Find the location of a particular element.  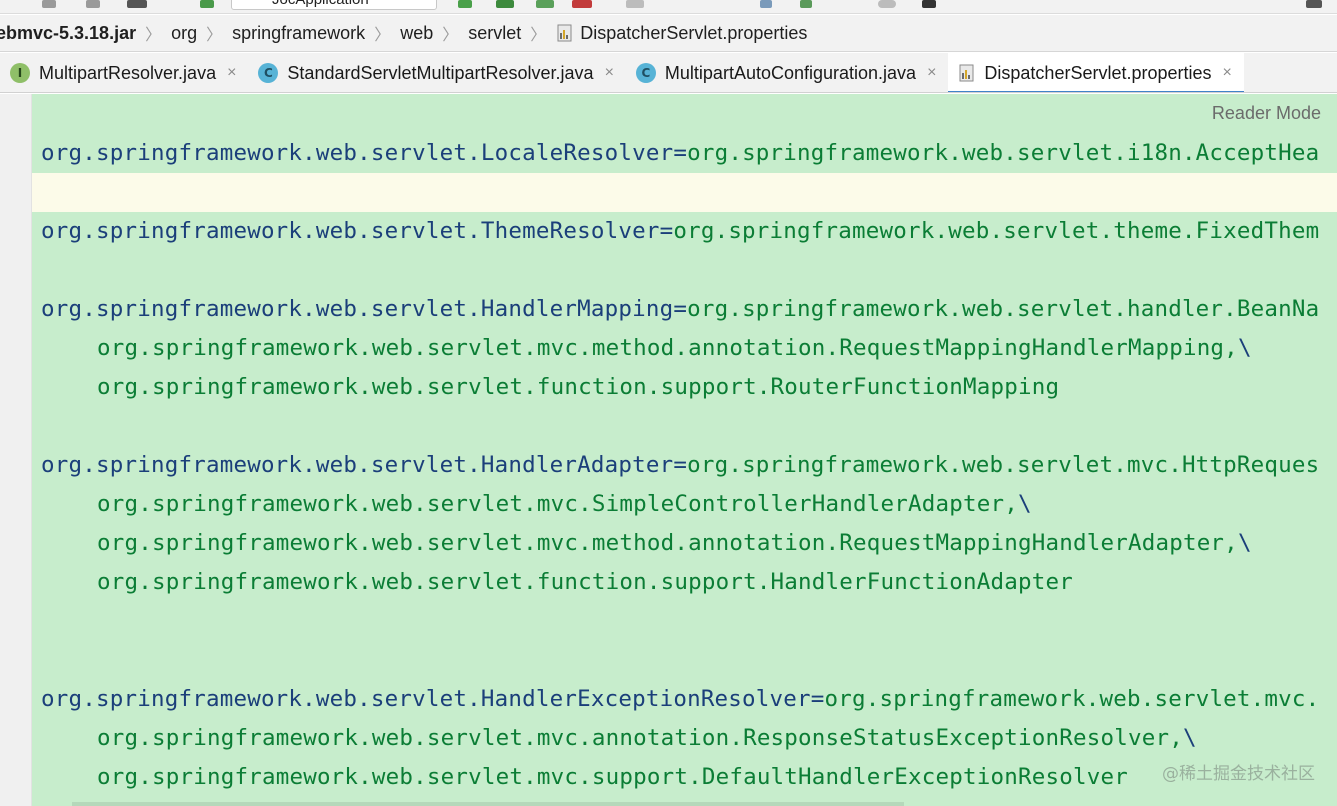

breadcrumb-file-label: DispatcherServlet.properties is located at coordinates (694, 32).